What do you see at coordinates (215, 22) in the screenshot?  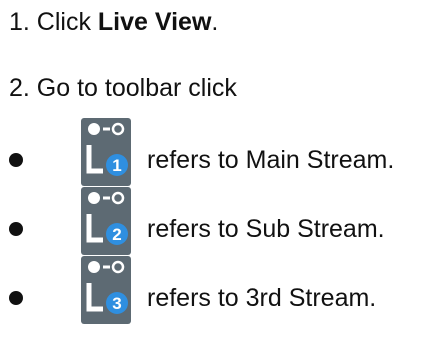 I see `step-1-suffix: .` at bounding box center [215, 22].